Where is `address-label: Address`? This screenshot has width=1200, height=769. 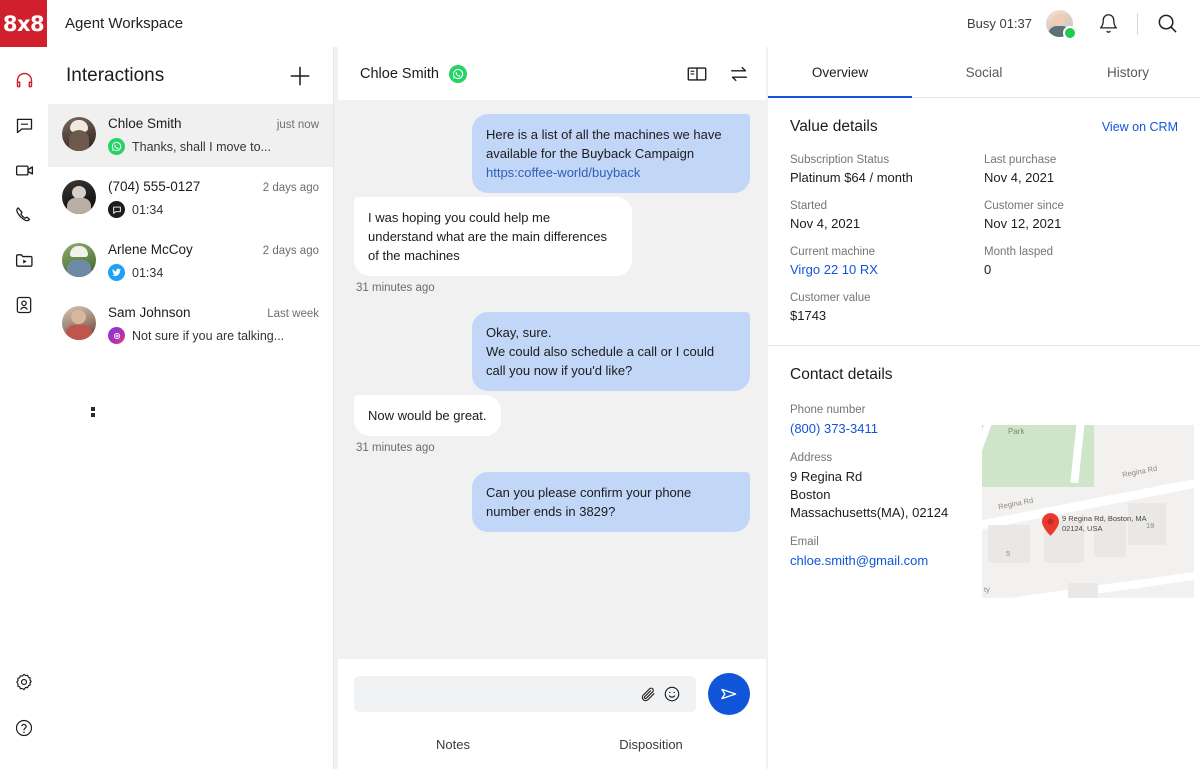
address-label: Address is located at coordinates (811, 458).